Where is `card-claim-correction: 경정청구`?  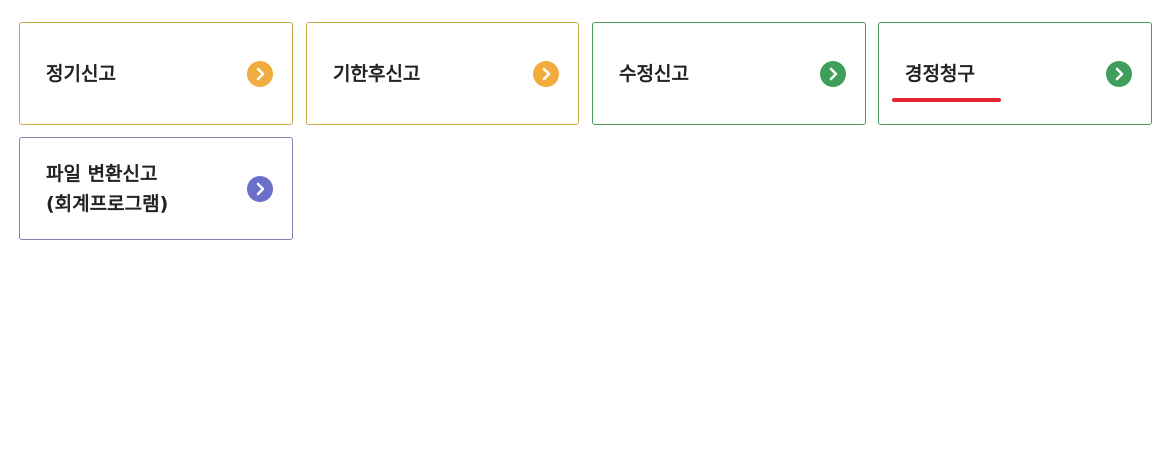
card-claim-correction: 경정청구 is located at coordinates (1015, 73).